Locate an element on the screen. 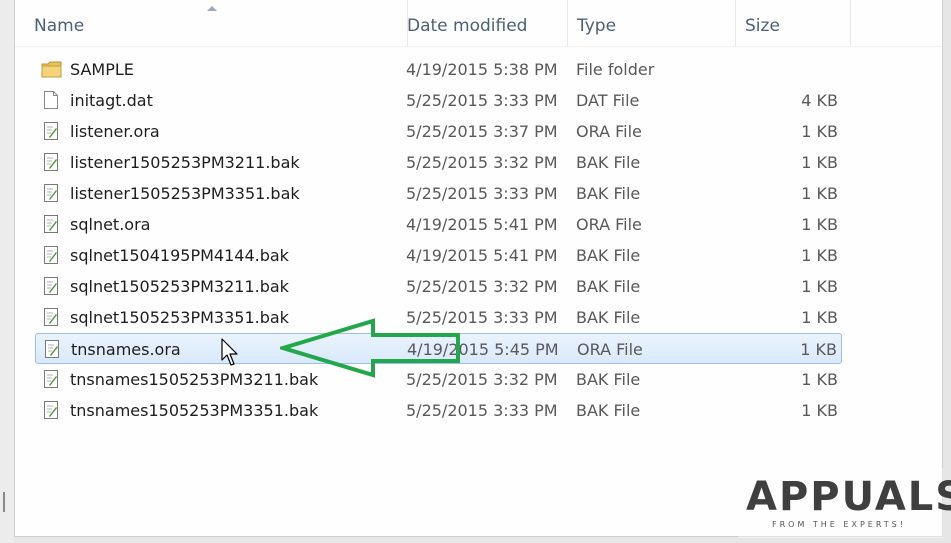  file-name: listener.ora is located at coordinates (115, 131).